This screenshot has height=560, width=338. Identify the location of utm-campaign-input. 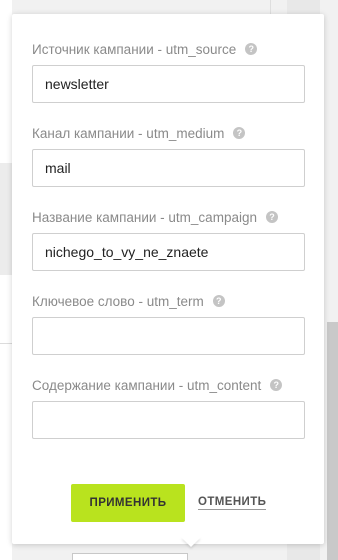
(168, 252).